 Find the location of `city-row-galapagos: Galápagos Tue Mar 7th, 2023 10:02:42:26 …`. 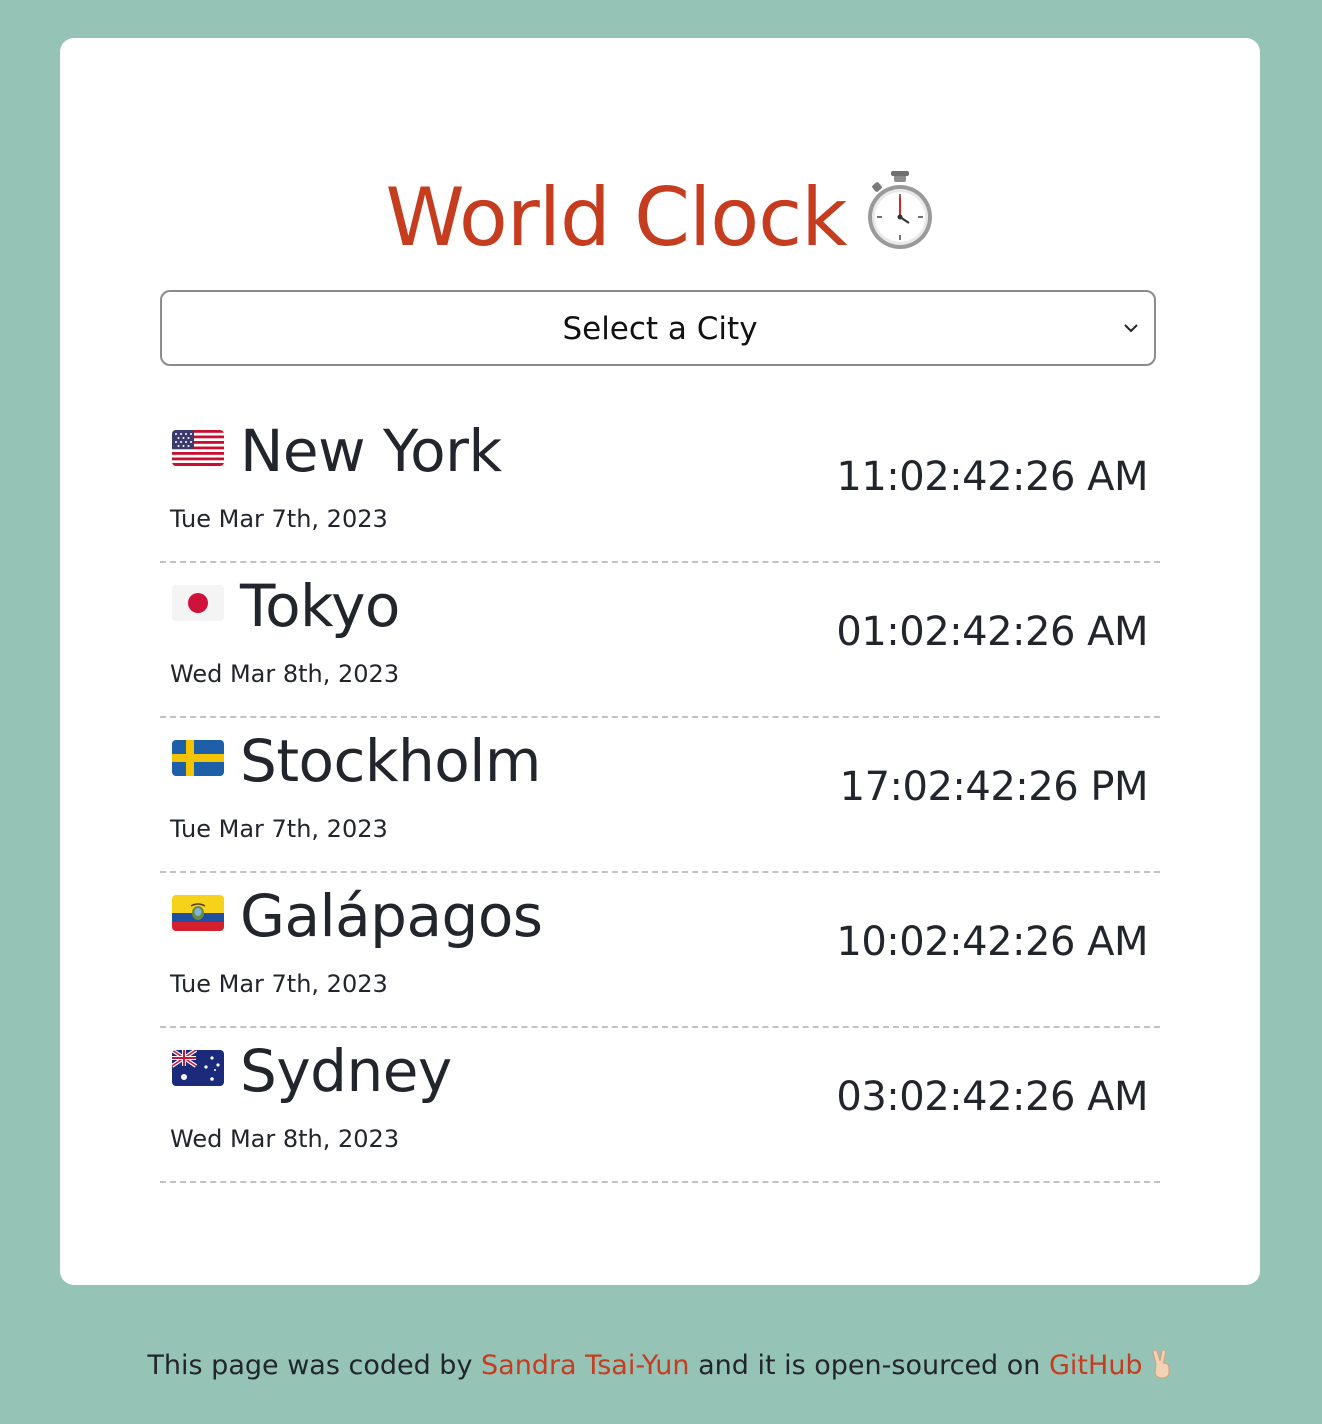

city-row-galapagos: Galápagos Tue Mar 7th, 2023 10:02:42:26 … is located at coordinates (660, 950).